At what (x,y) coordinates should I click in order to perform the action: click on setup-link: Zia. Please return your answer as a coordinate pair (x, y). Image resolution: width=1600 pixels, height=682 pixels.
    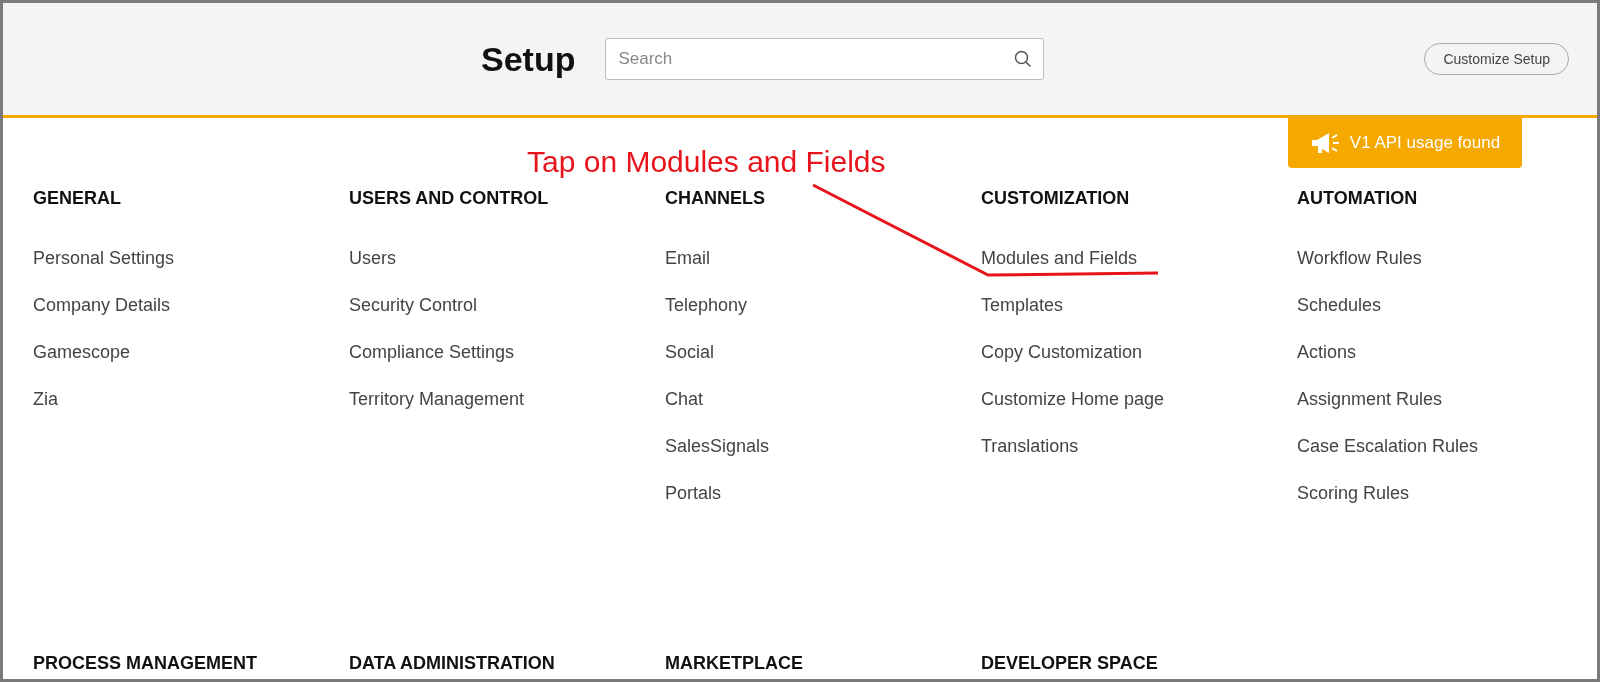
    Looking at the image, I should click on (191, 399).